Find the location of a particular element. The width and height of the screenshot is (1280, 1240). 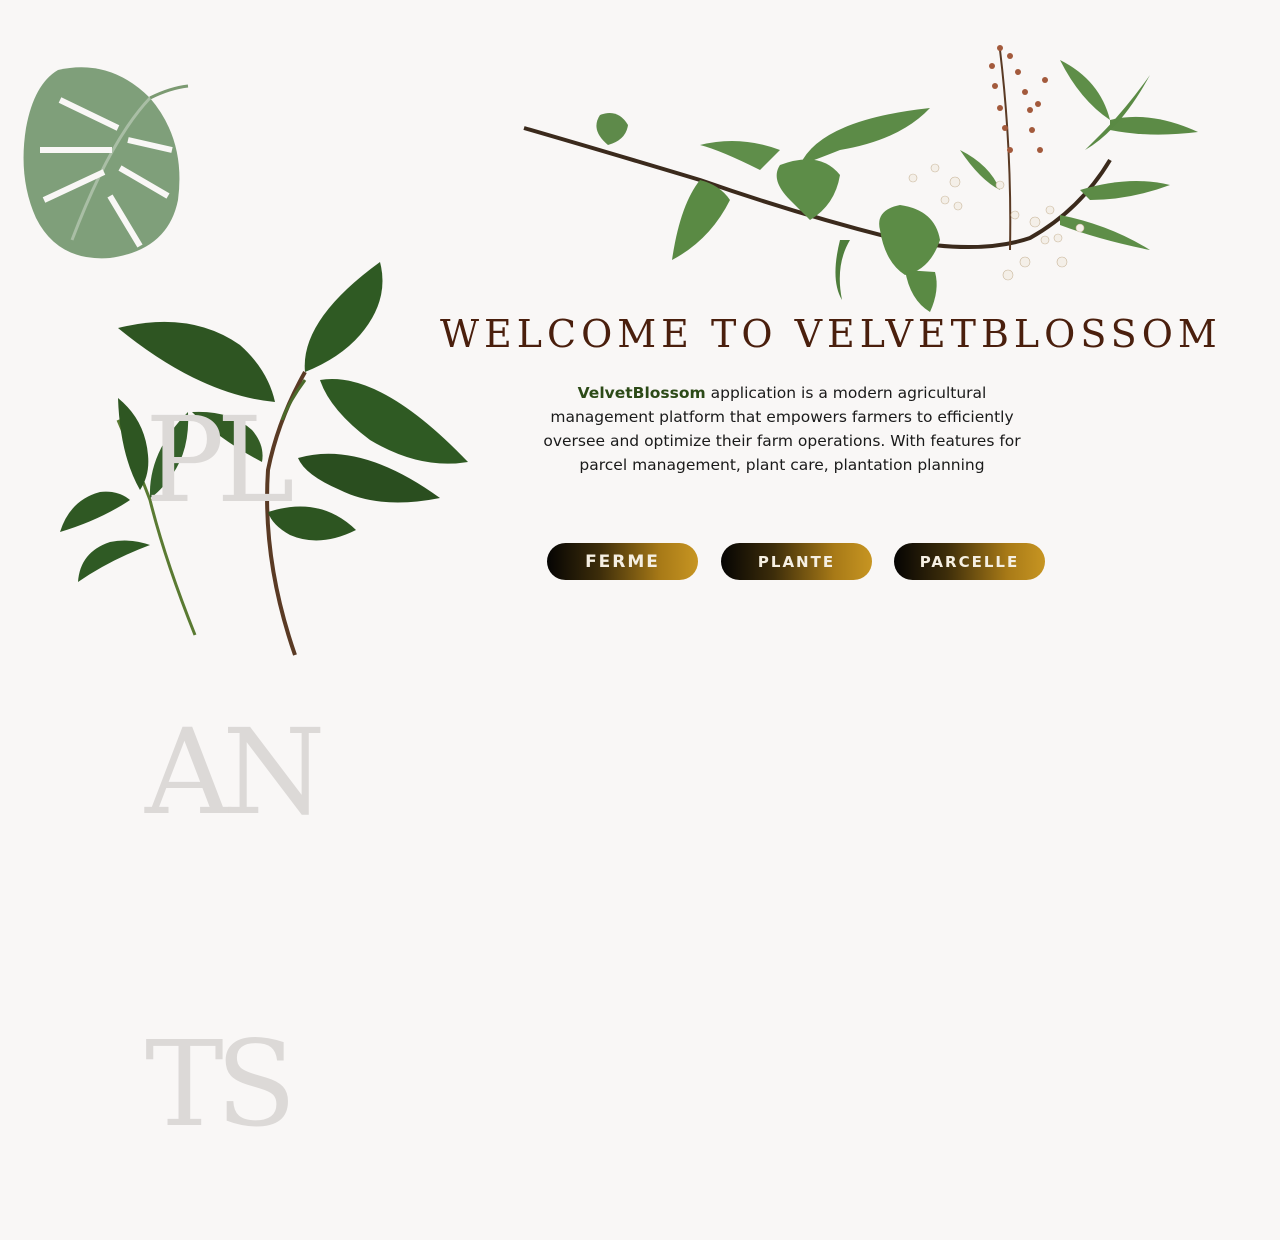

plants-watermark: PL AN TS is located at coordinates (245, 720).